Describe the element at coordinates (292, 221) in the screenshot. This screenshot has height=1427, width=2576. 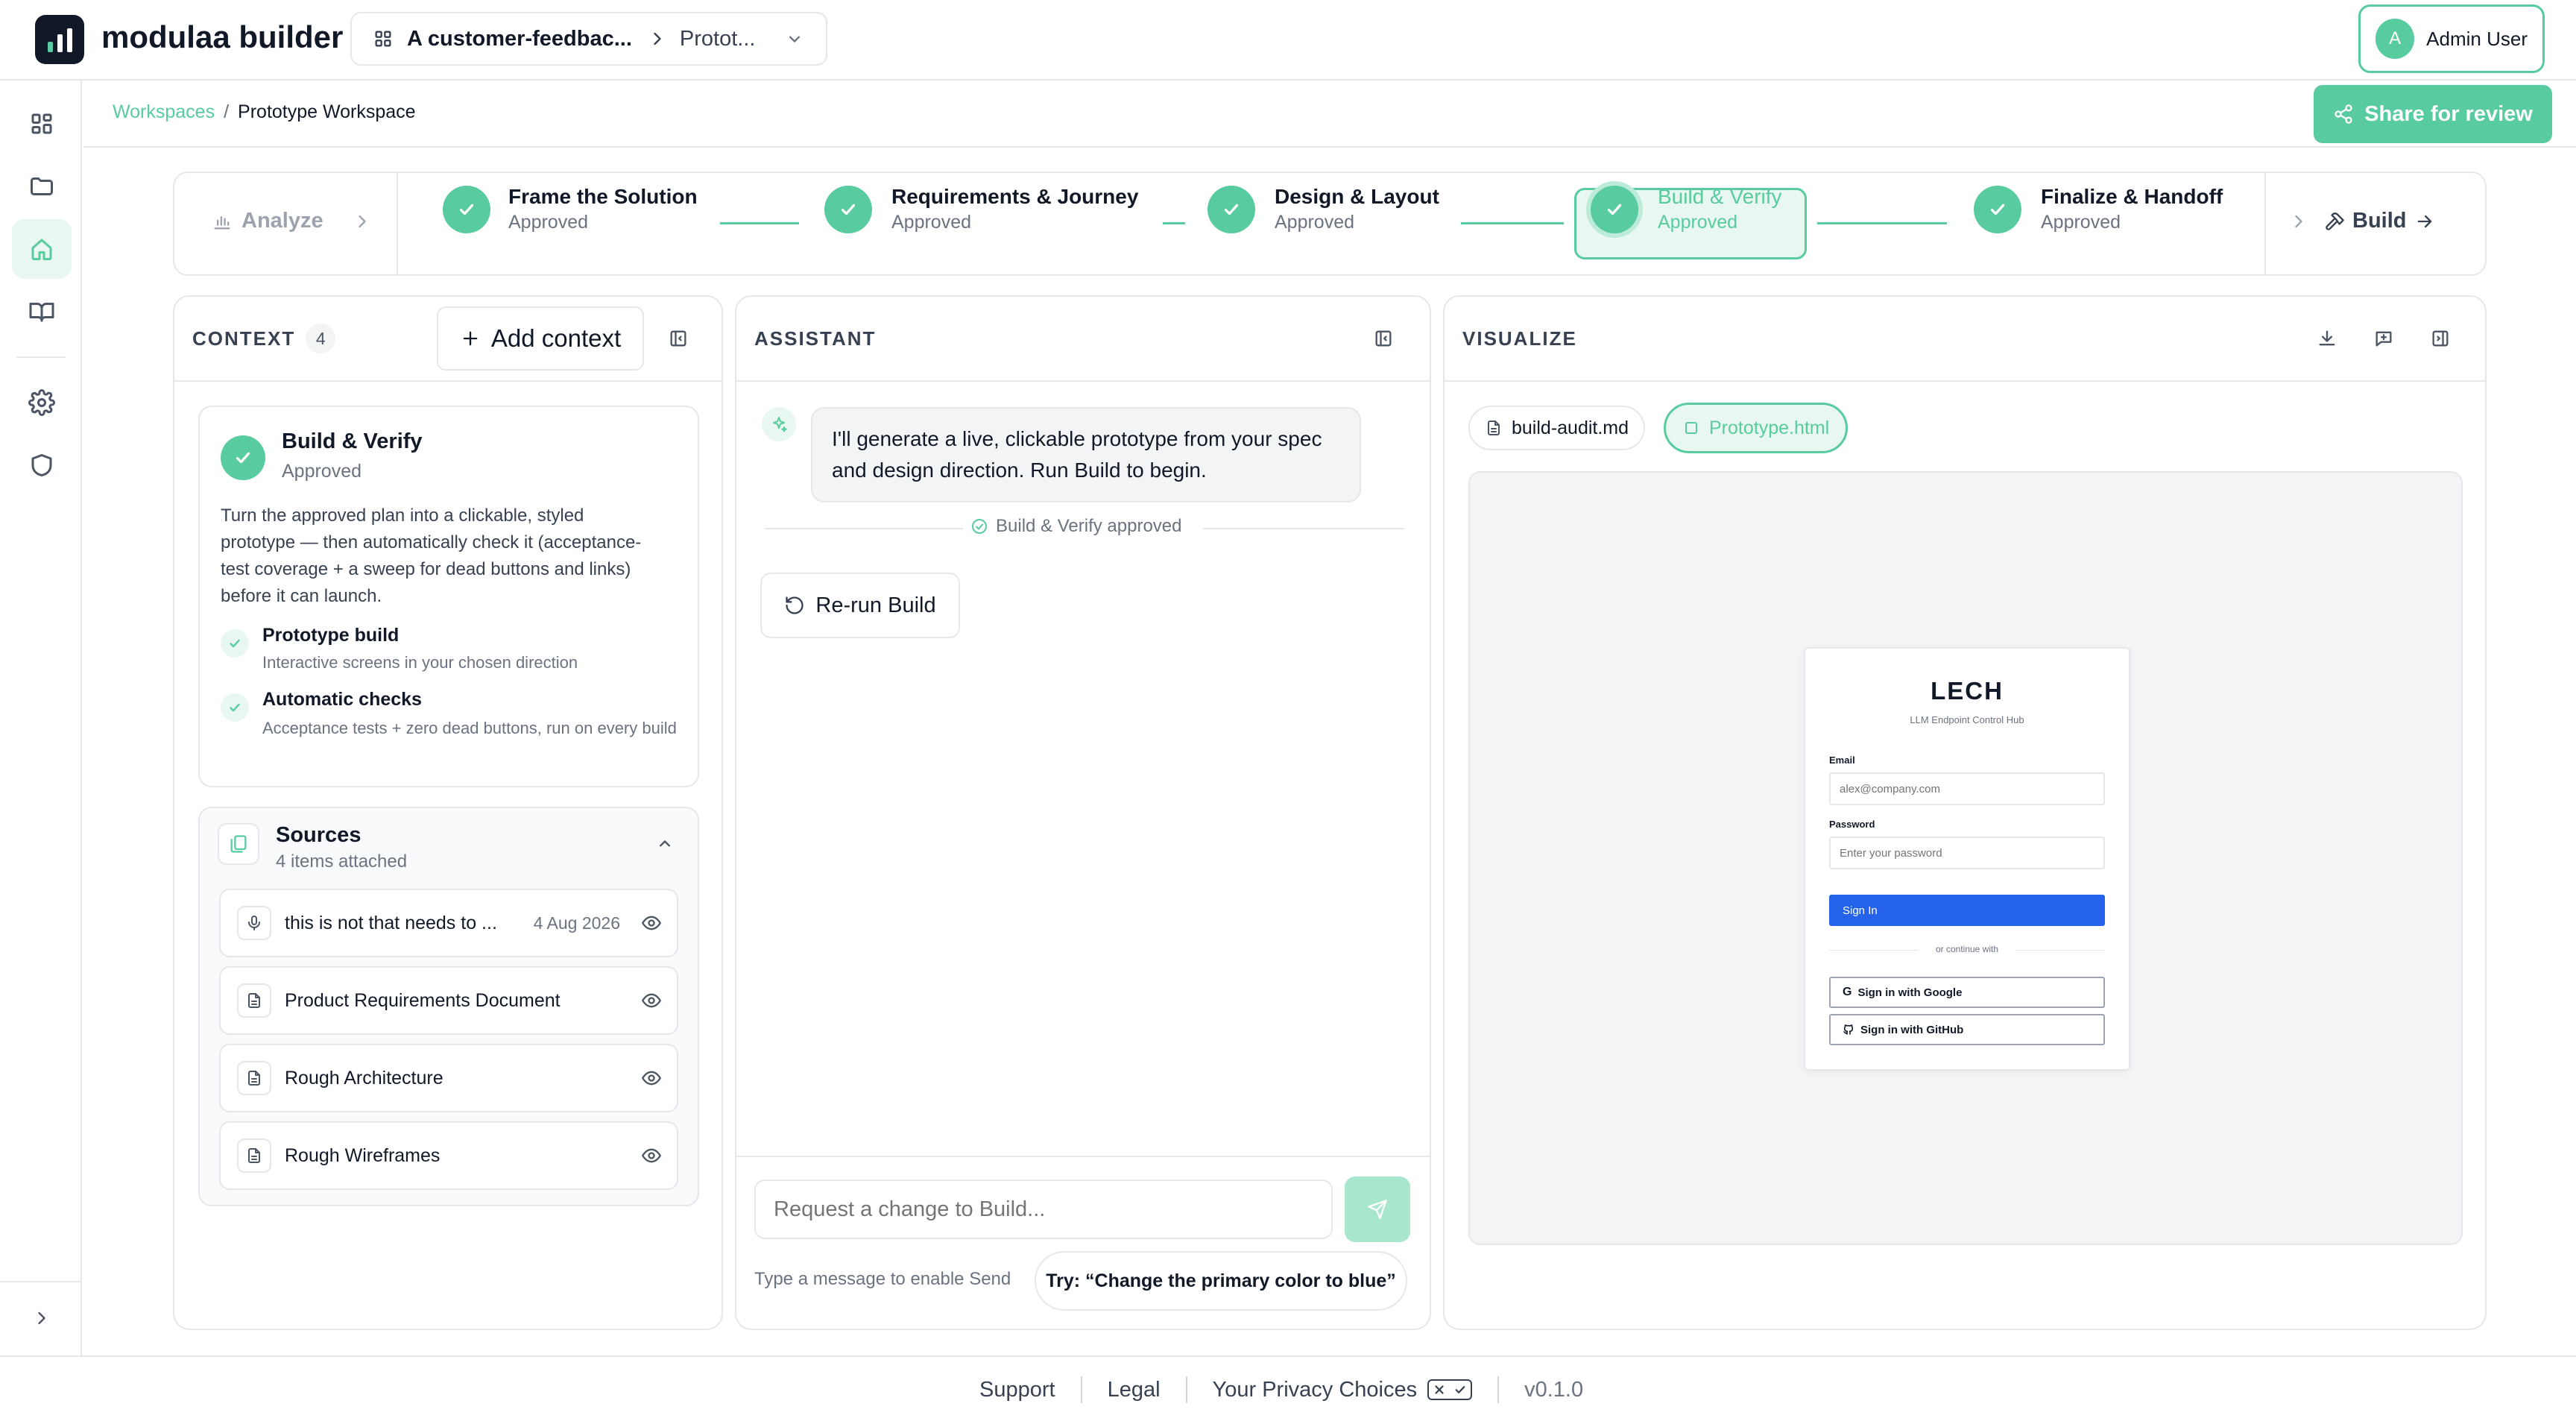
I see `analyze-nav-button: Analyze` at that location.